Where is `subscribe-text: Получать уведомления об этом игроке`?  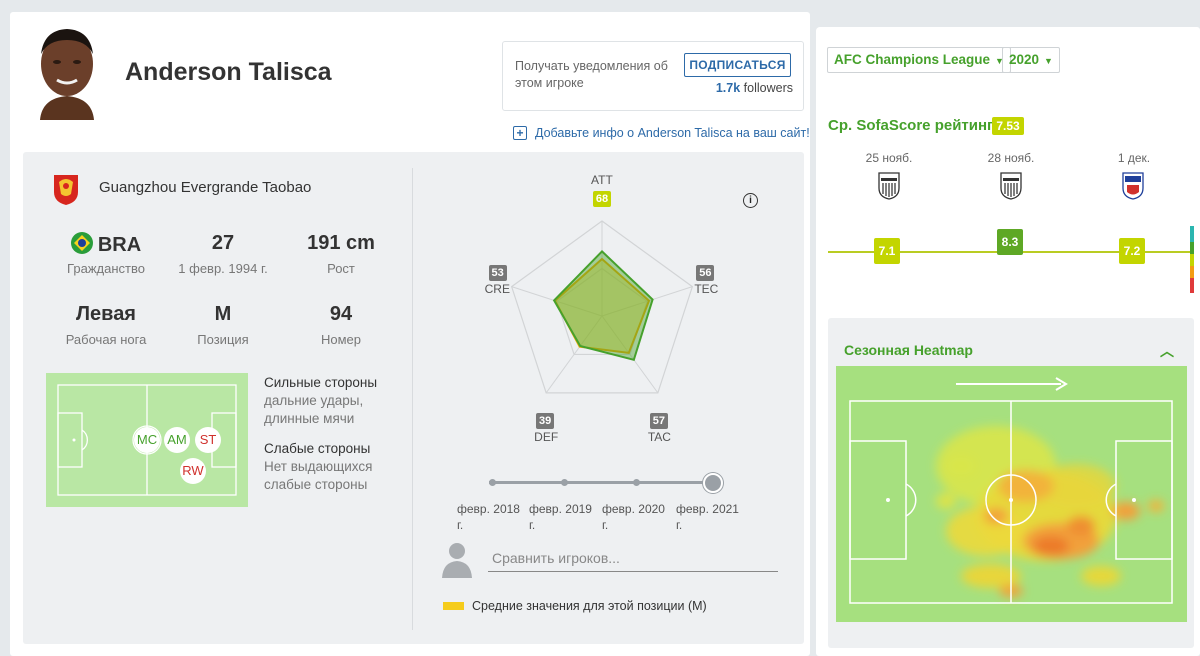 subscribe-text: Получать уведомления об этом игроке is located at coordinates (591, 74).